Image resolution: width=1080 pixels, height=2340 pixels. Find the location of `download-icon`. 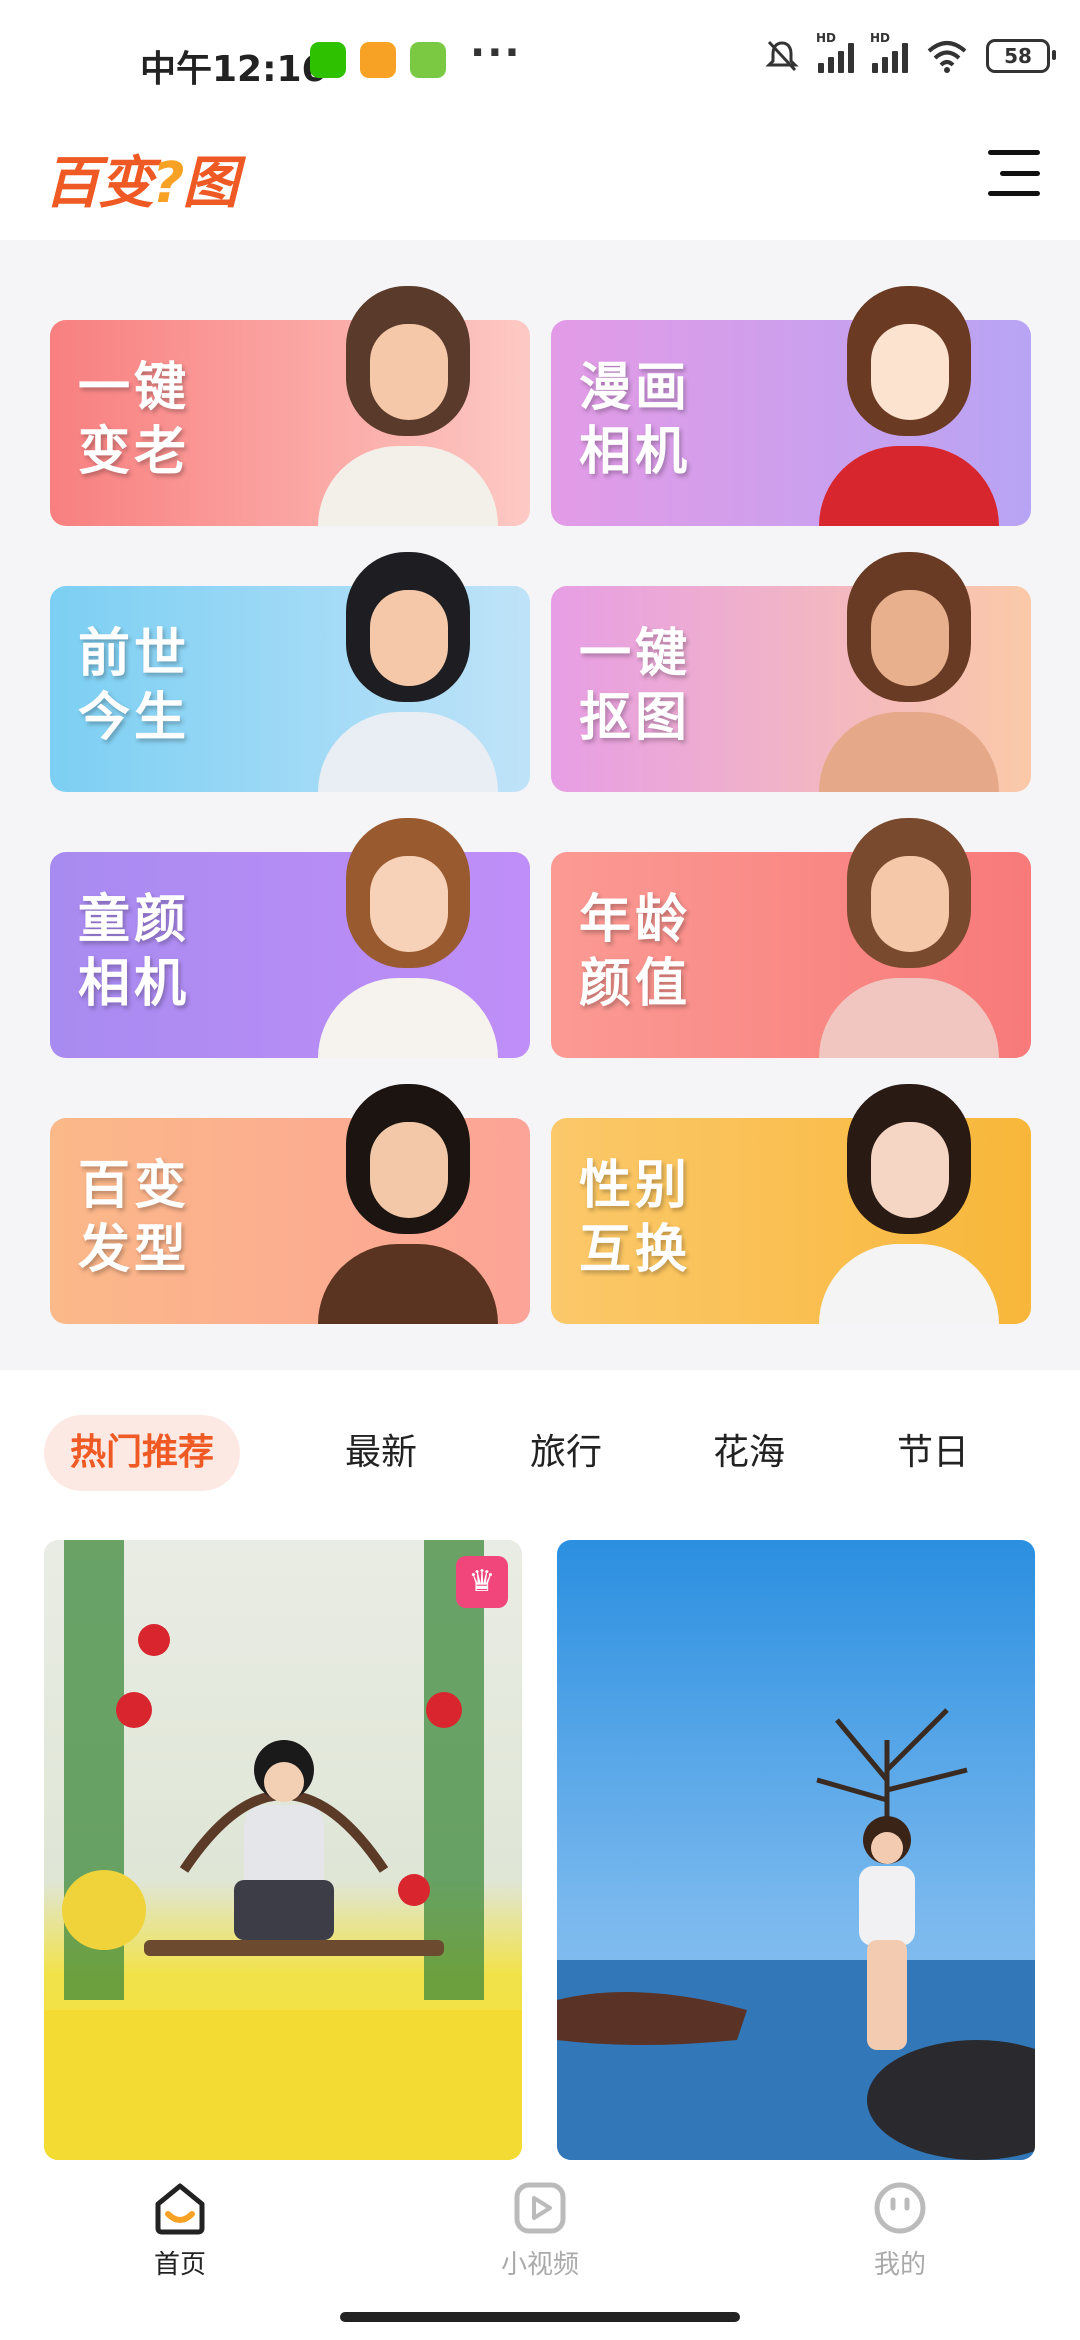

download-icon is located at coordinates (428, 60).